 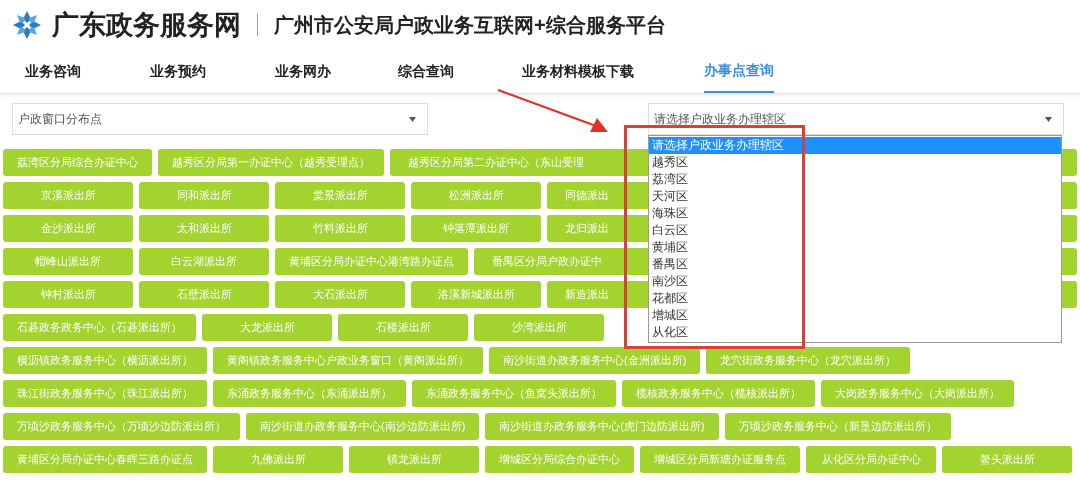 What do you see at coordinates (99, 327) in the screenshot?
I see `office-button: 石碁政务政务中心（石碁派出所）` at bounding box center [99, 327].